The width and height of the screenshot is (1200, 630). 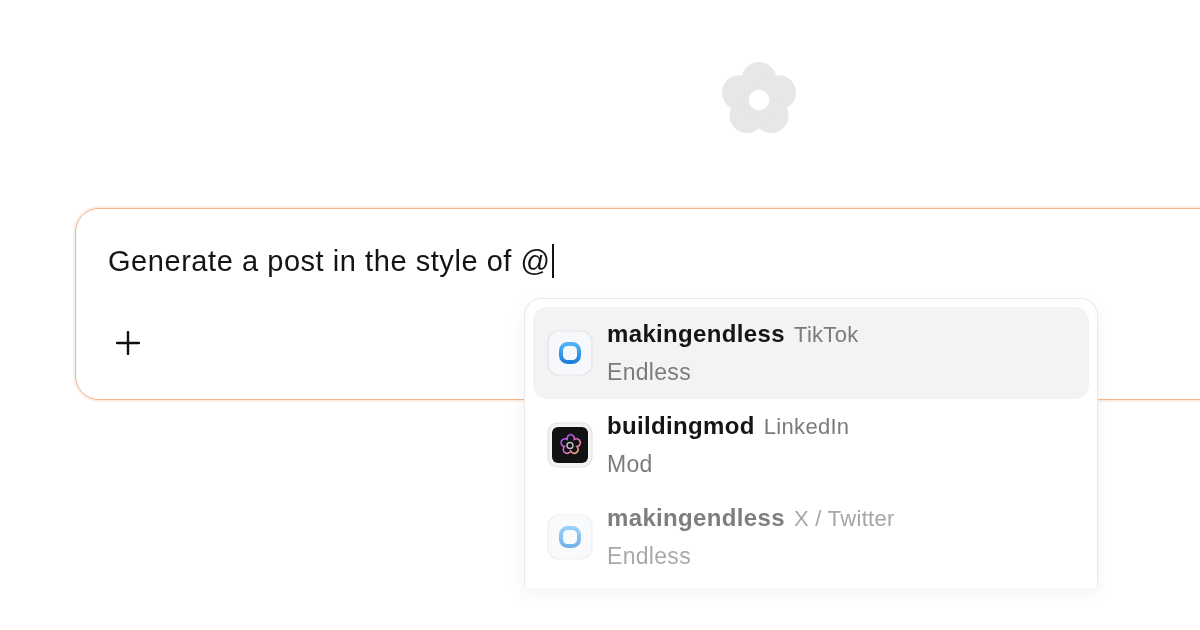 What do you see at coordinates (811, 353) in the screenshot?
I see `mention-option: makingendless TikTok Endless` at bounding box center [811, 353].